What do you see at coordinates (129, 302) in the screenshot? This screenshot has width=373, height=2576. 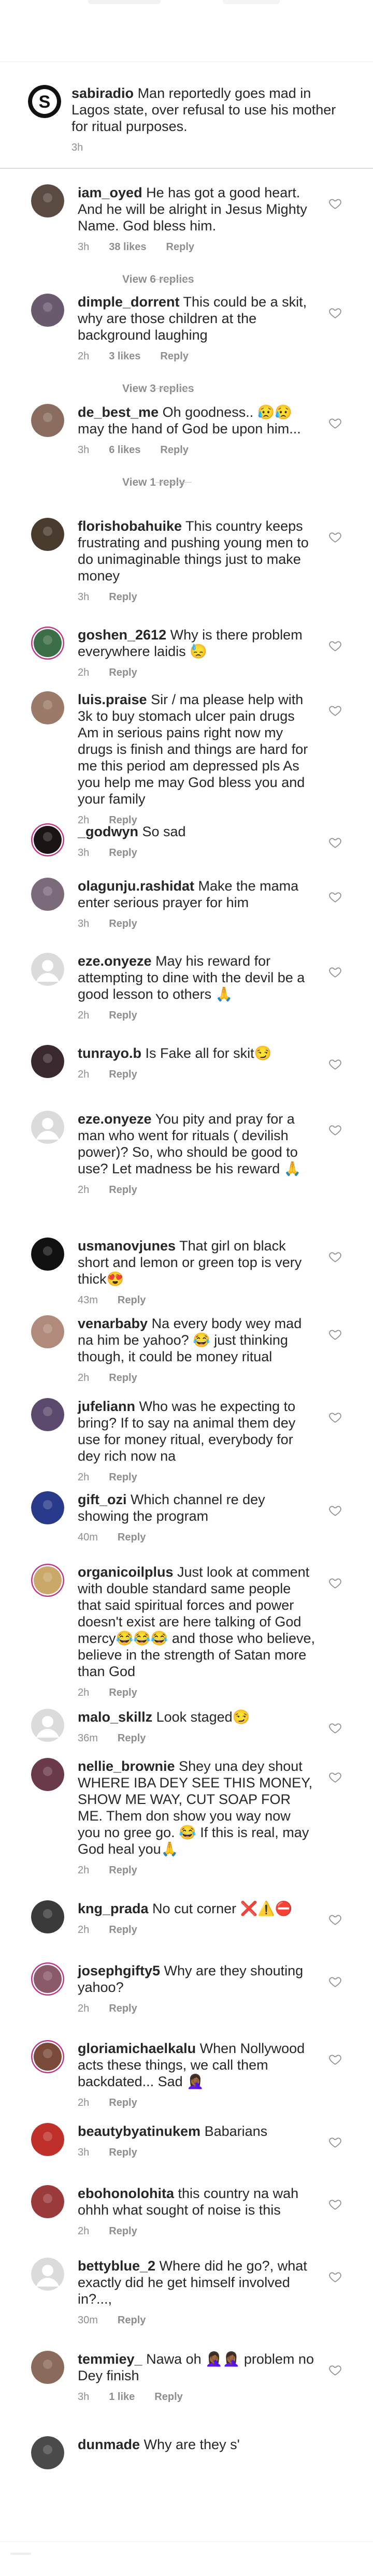 I see `comment-username: dimple_dorrent` at bounding box center [129, 302].